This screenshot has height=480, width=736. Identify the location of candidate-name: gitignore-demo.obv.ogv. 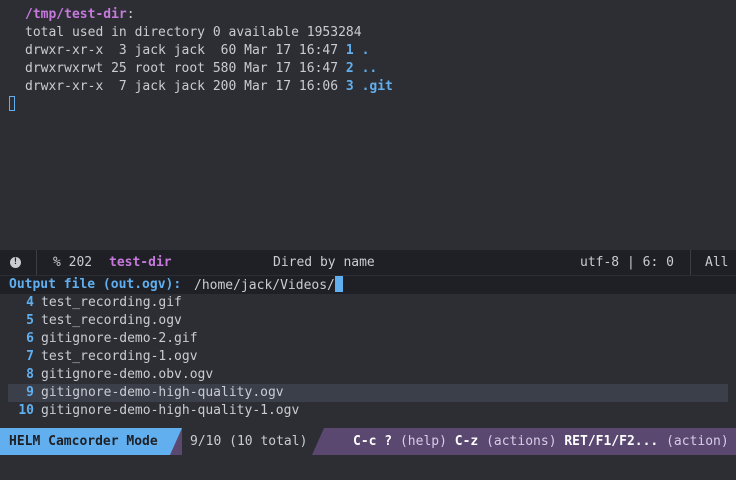
(127, 374).